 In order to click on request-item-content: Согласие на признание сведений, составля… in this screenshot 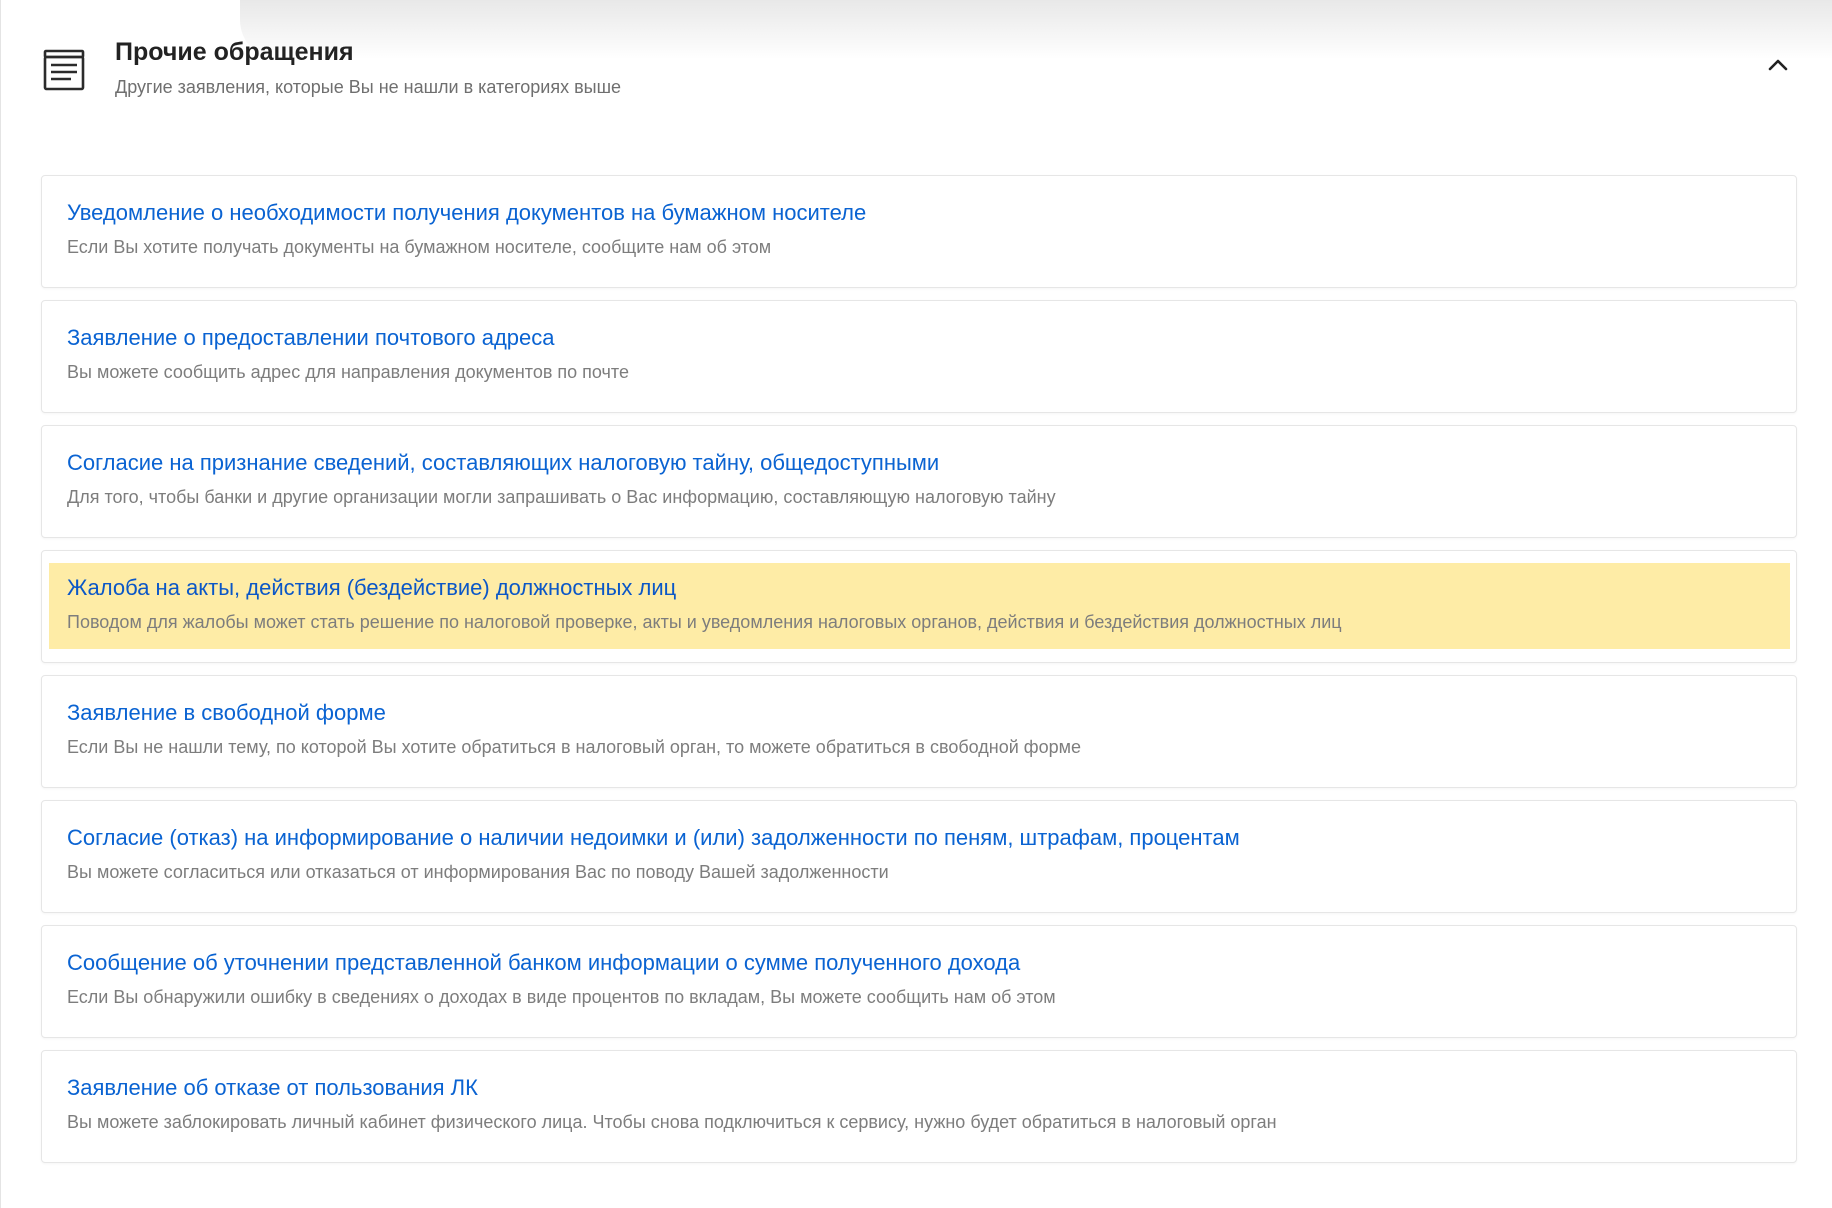, I will do `click(919, 481)`.